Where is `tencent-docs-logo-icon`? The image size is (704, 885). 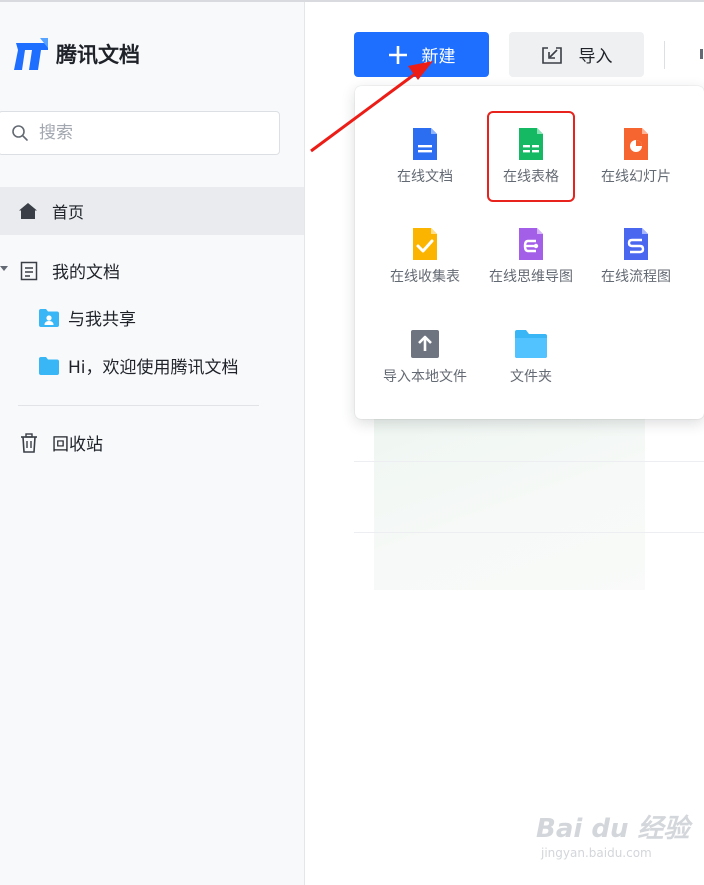
tencent-docs-logo-icon is located at coordinates (31, 54).